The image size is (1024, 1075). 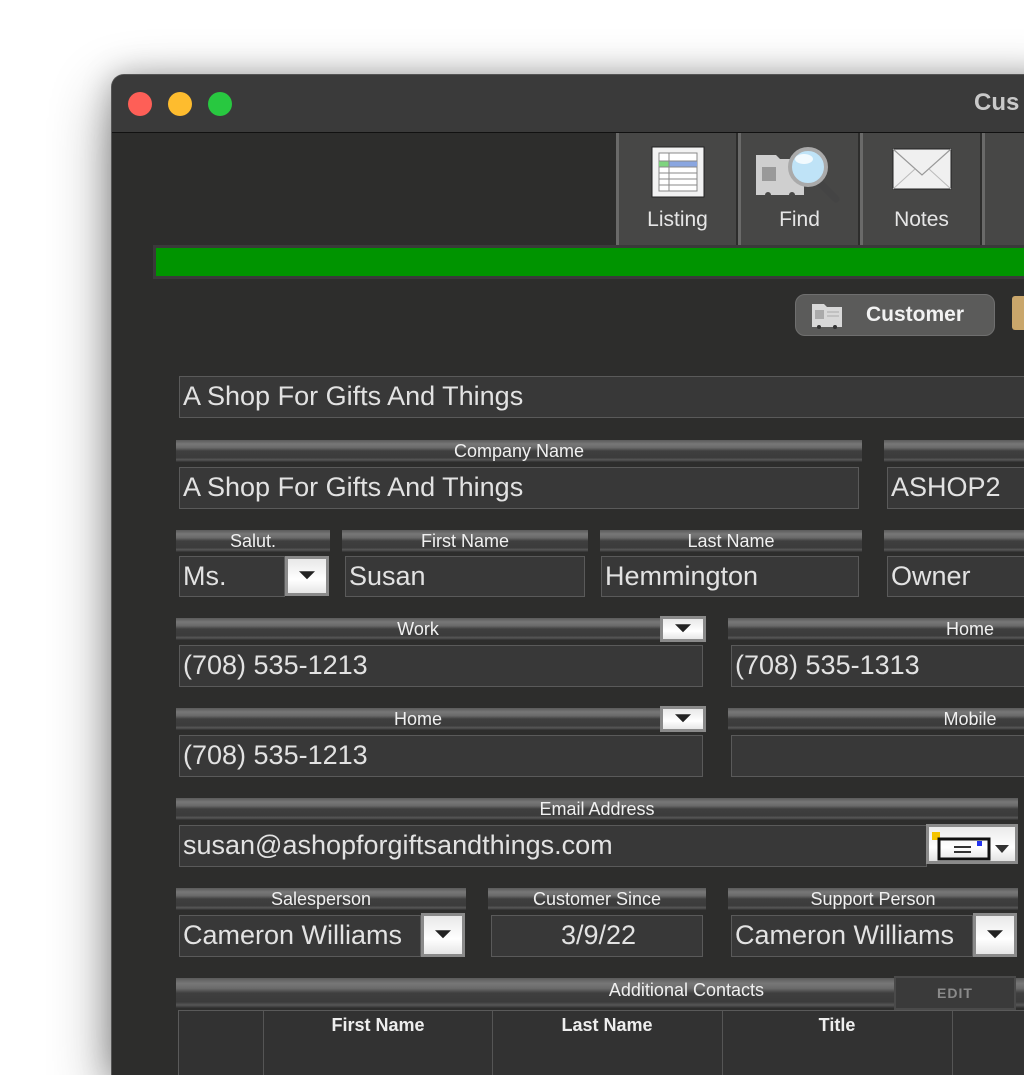 I want to click on phone2-input: (708) 535-1313, so click(x=877, y=666).